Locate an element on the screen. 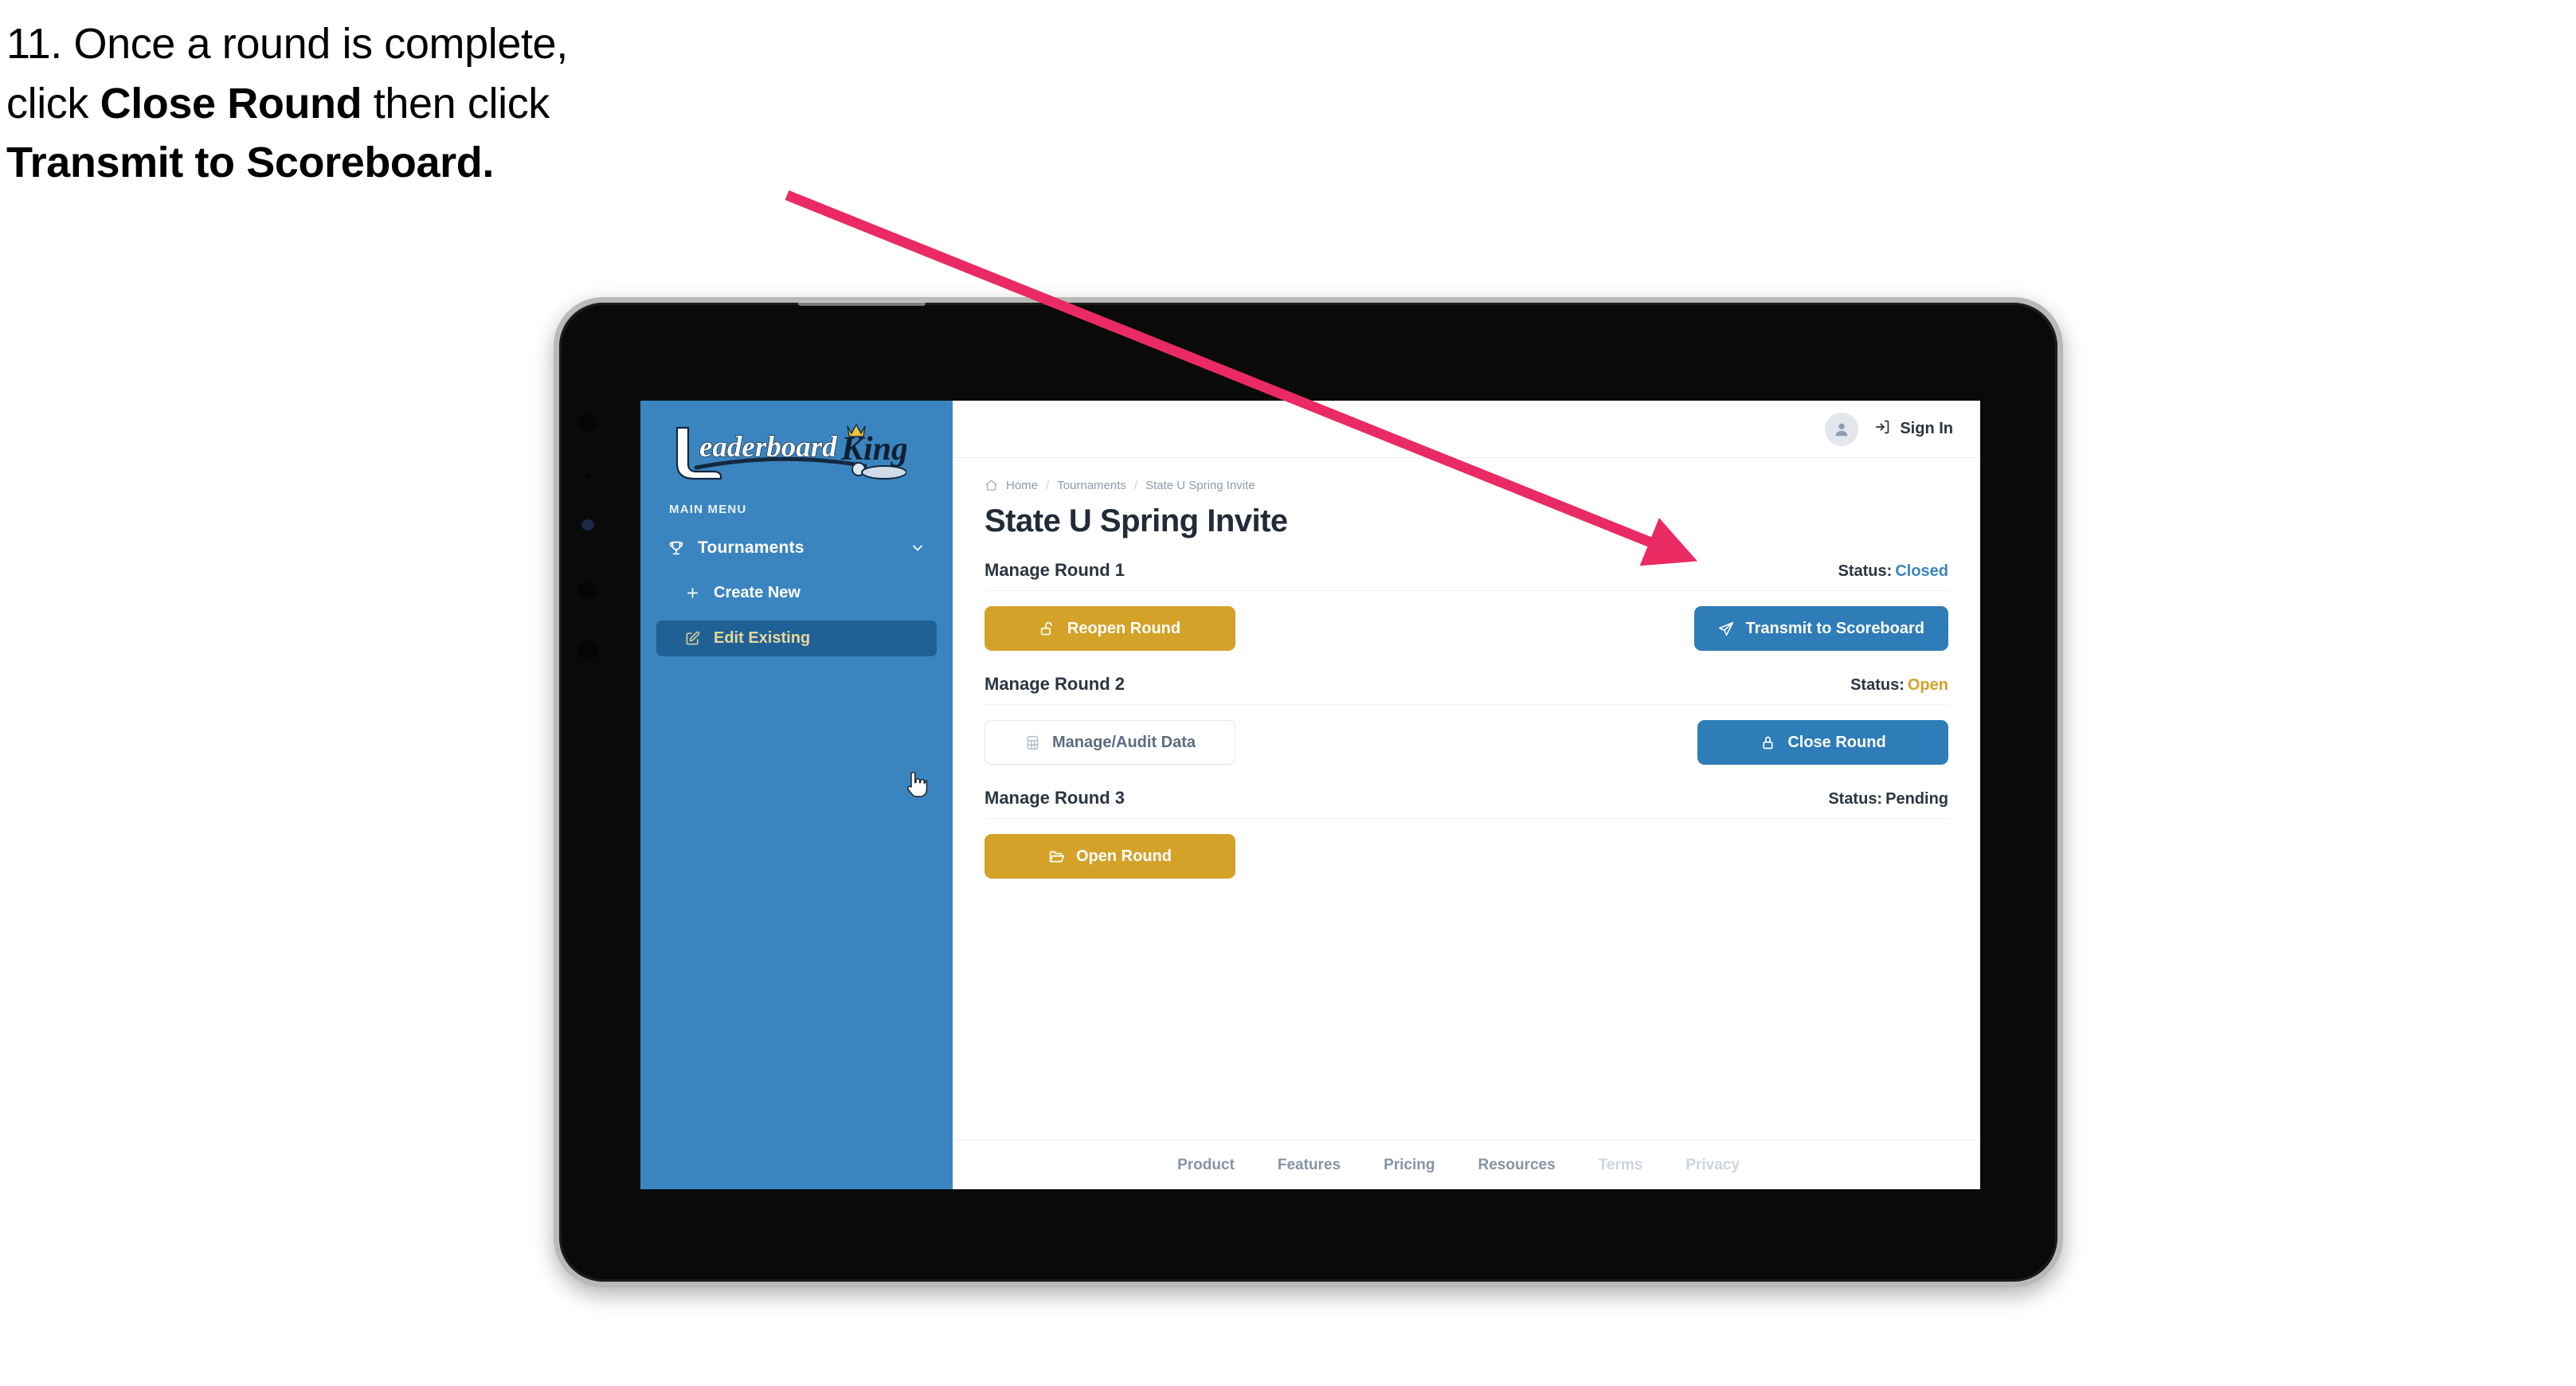 The height and width of the screenshot is (1386, 2576). round-header: Manage Round 1 Status: Closed is located at coordinates (1466, 575).